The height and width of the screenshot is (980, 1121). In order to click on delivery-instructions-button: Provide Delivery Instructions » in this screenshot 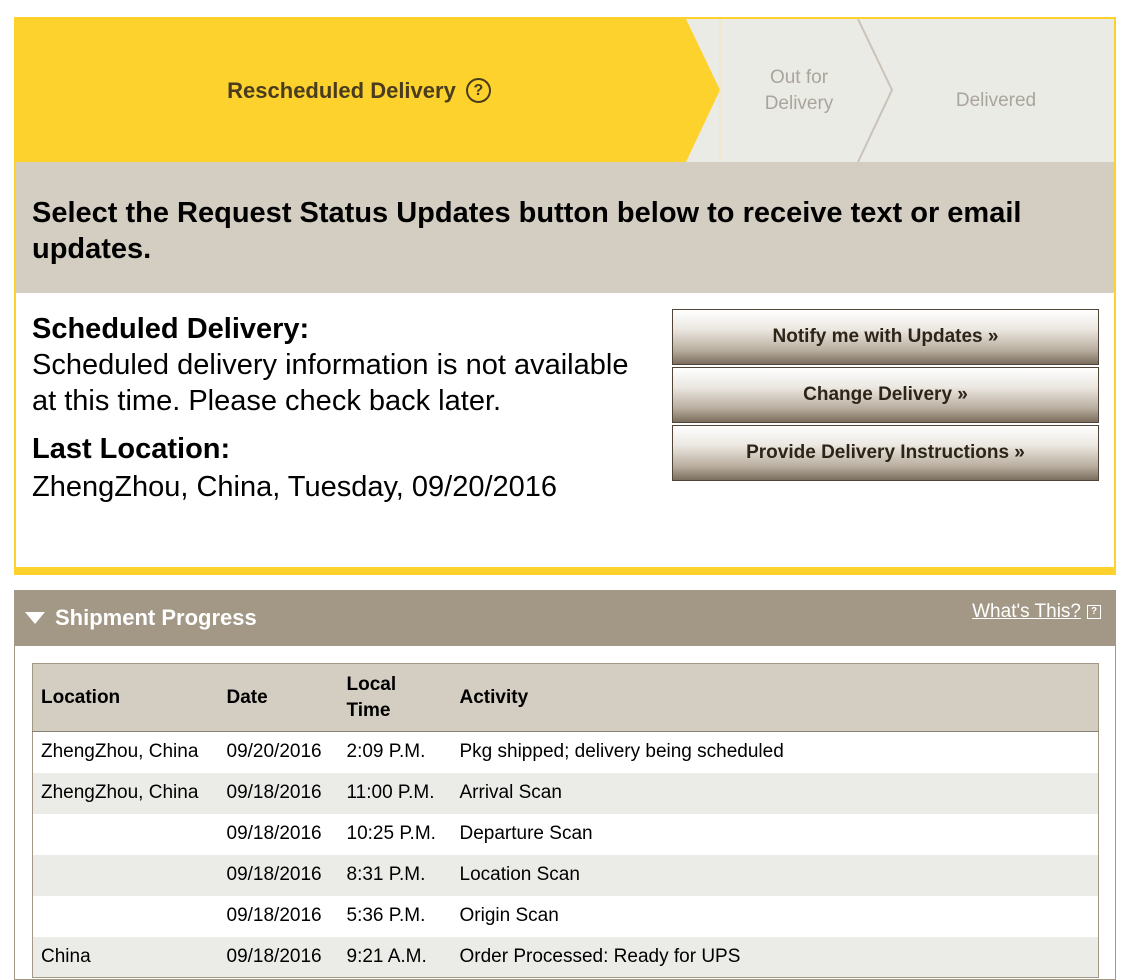, I will do `click(885, 453)`.